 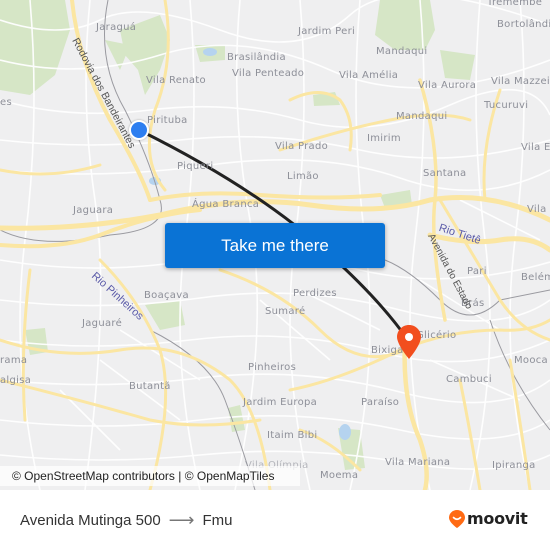 What do you see at coordinates (176, 80) in the screenshot?
I see `place-label: Vila Renato` at bounding box center [176, 80].